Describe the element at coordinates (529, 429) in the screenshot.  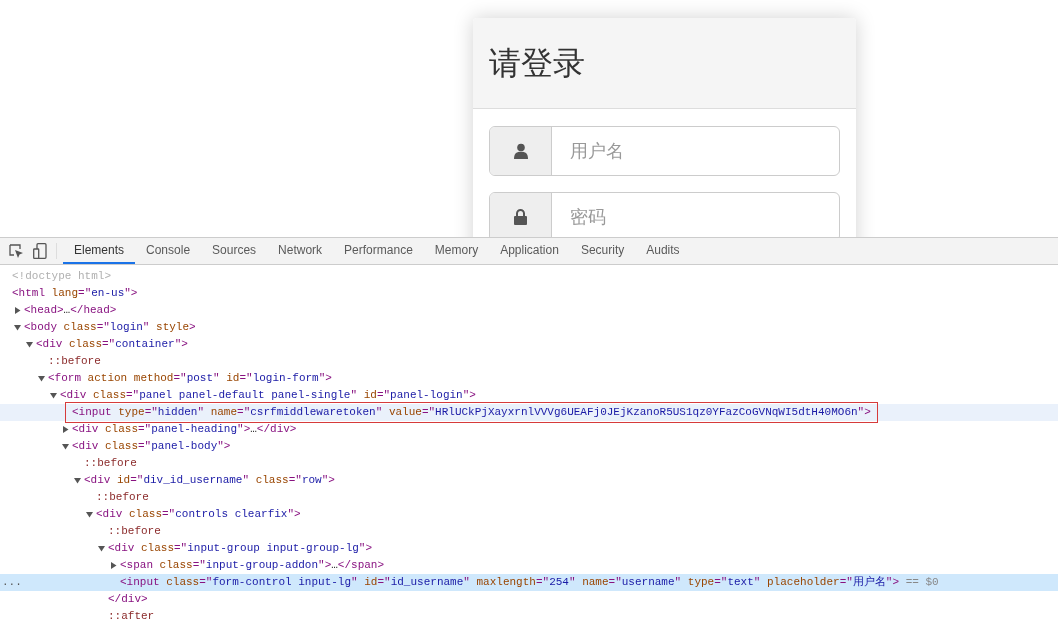
I see `dom-node-row: <div class="panel-heading">…</div>` at that location.